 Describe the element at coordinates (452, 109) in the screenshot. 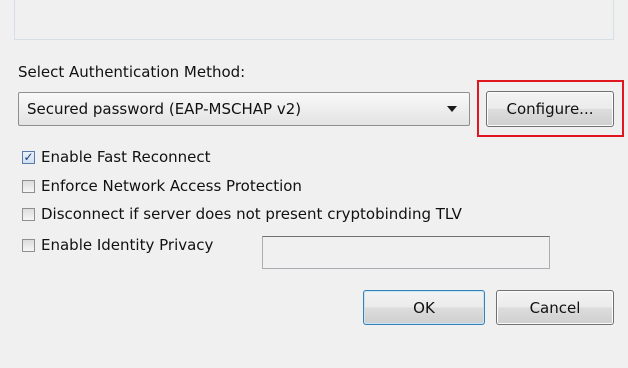

I see `chevron-down-icon` at that location.